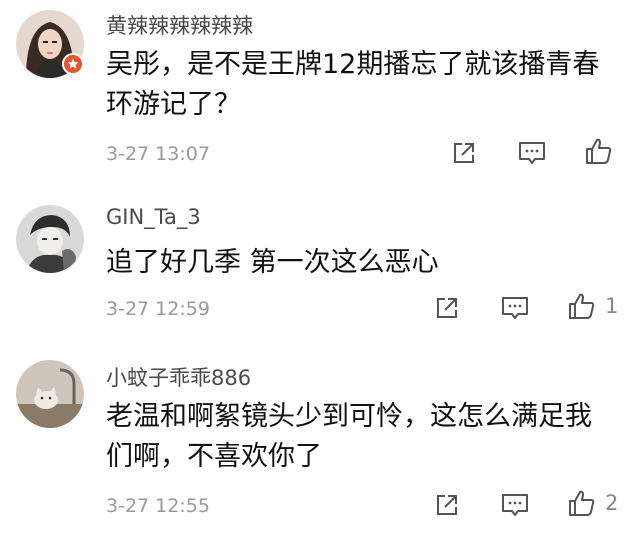 This screenshot has width=634, height=549. What do you see at coordinates (612, 503) in the screenshot?
I see `like-count: 2` at bounding box center [612, 503].